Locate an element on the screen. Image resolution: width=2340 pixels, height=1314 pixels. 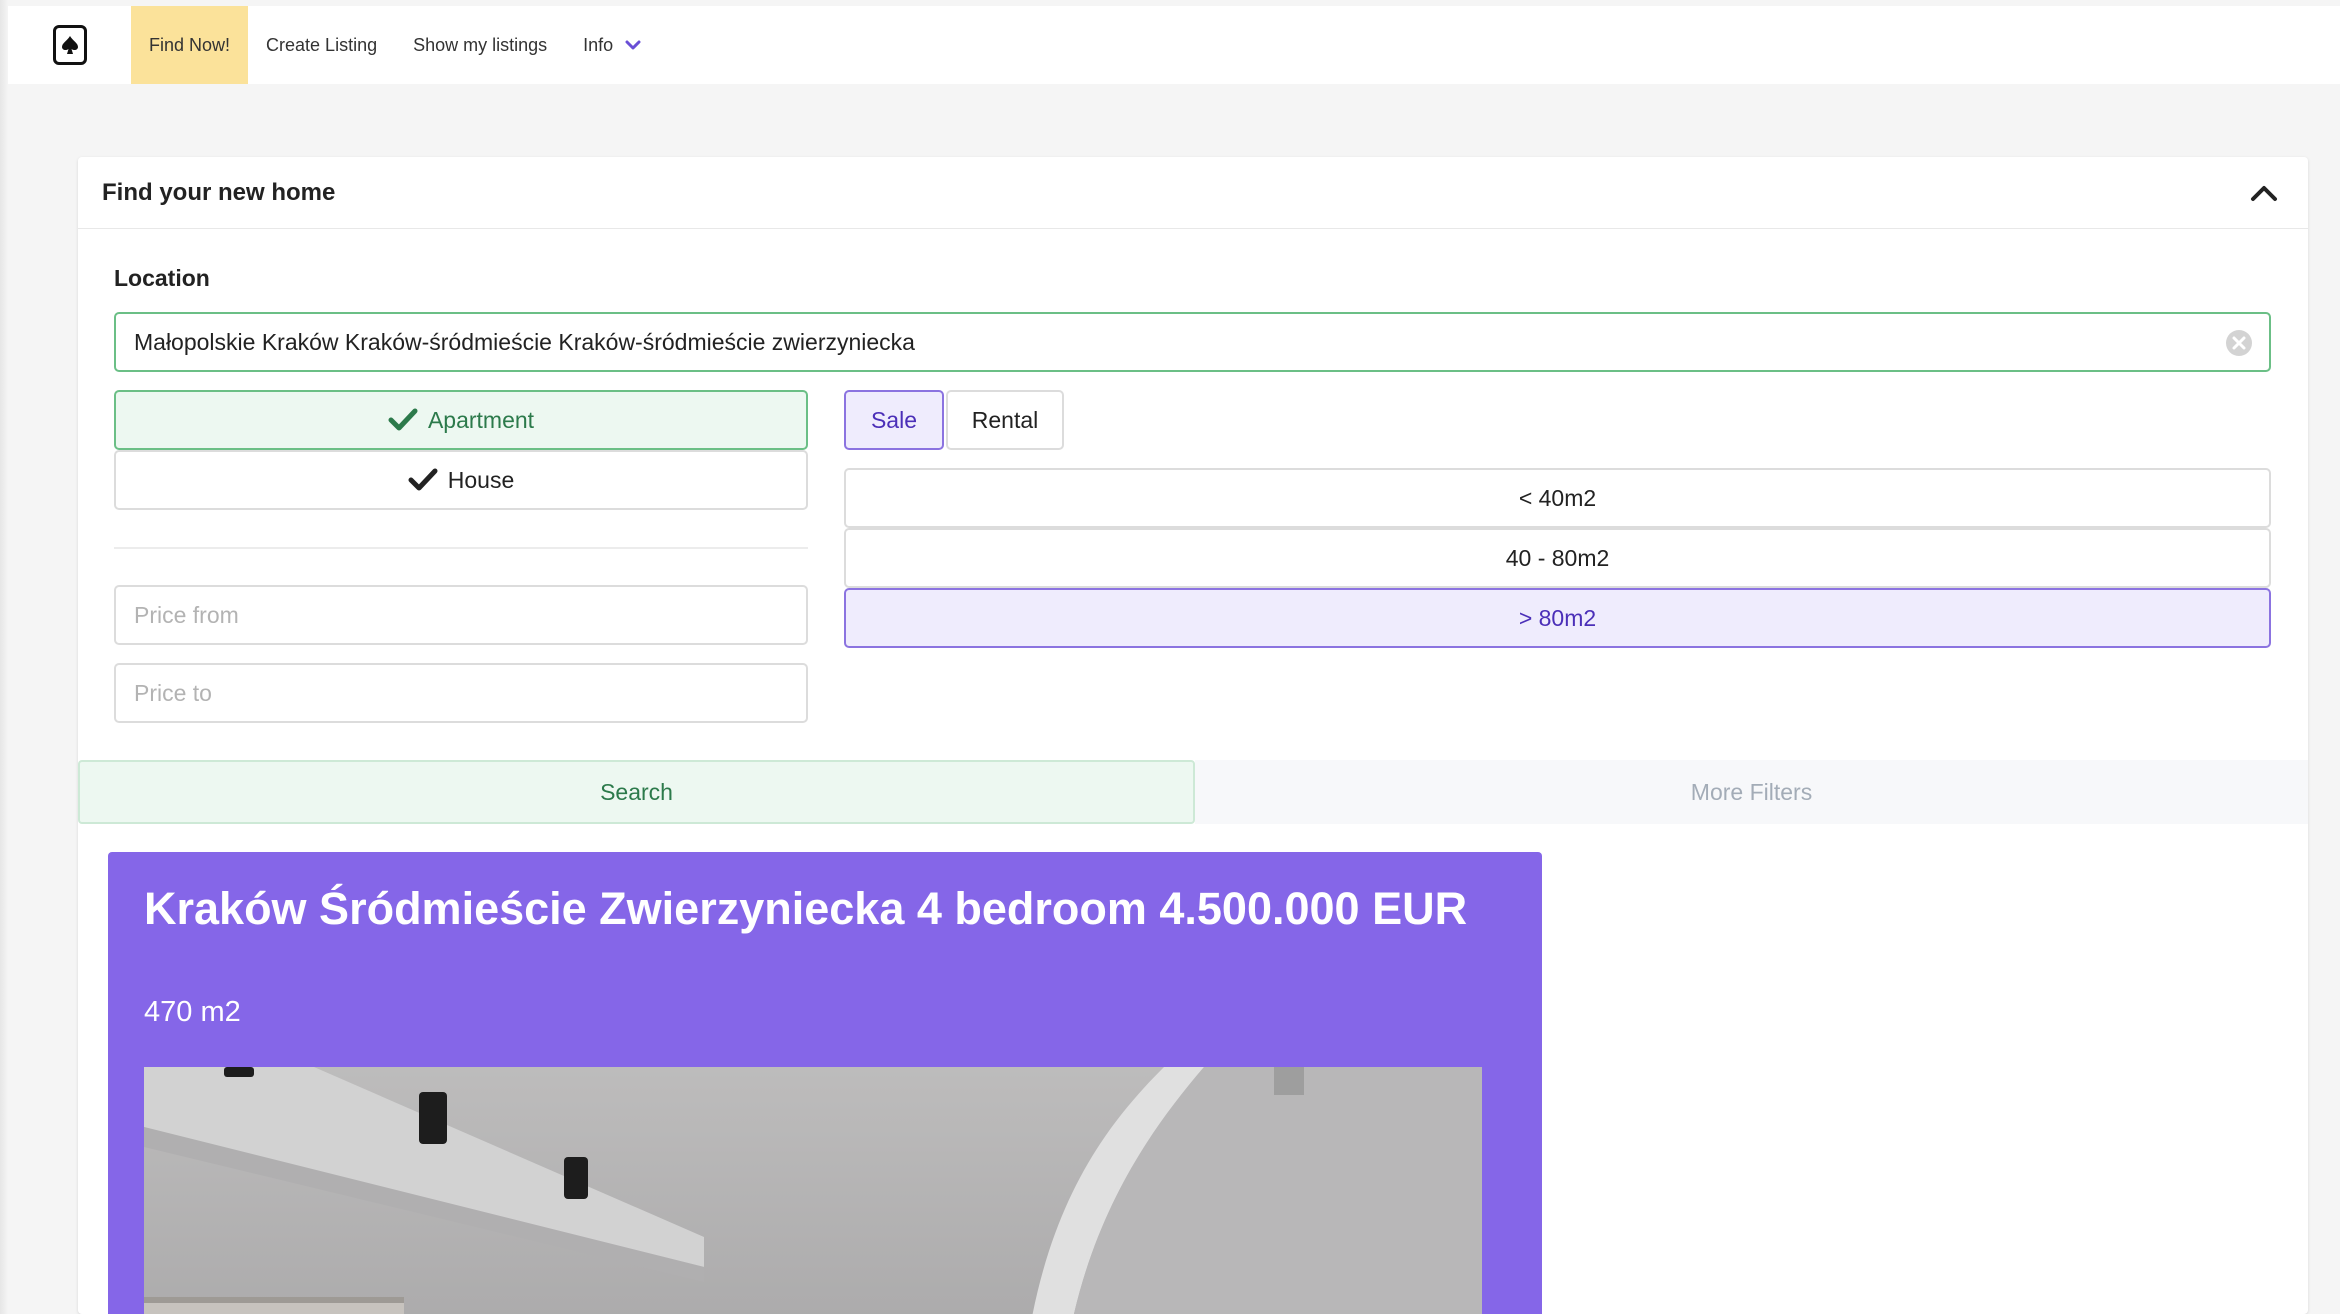
chevron-down-icon is located at coordinates (633, 45).